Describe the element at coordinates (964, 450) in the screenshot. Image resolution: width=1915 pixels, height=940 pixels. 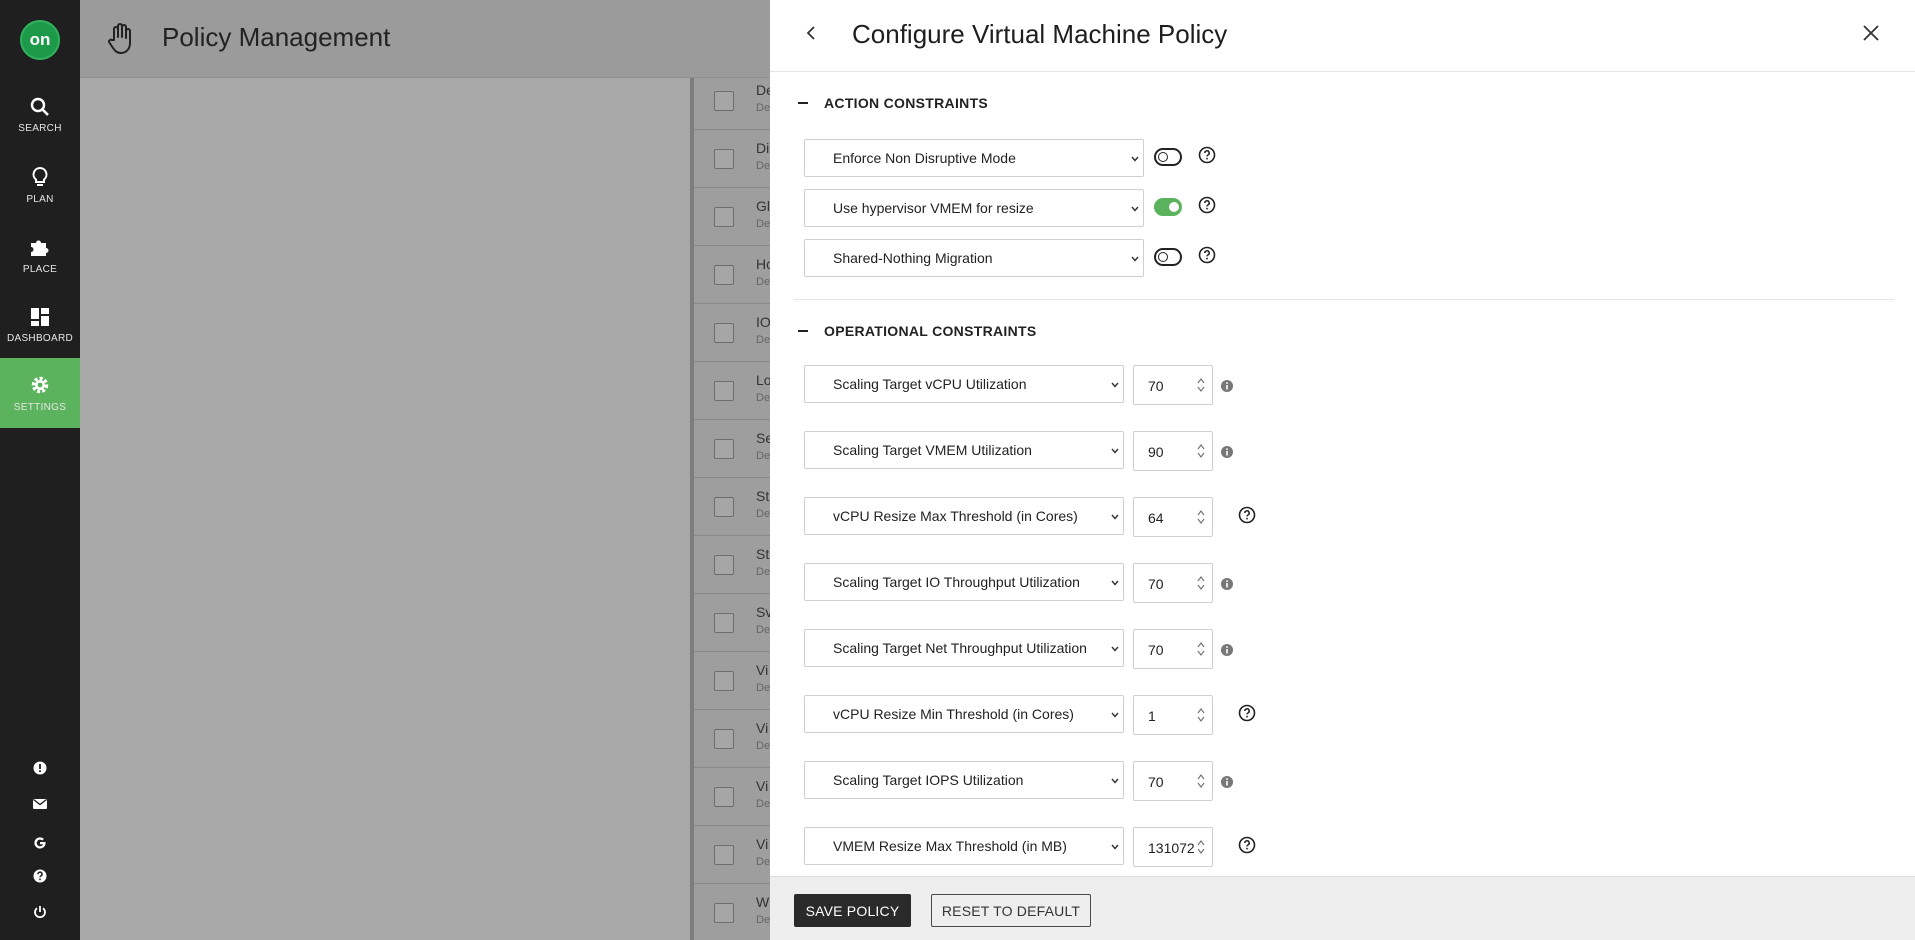
I see `constraint-select: Scaling Target VMEM Utilization` at that location.